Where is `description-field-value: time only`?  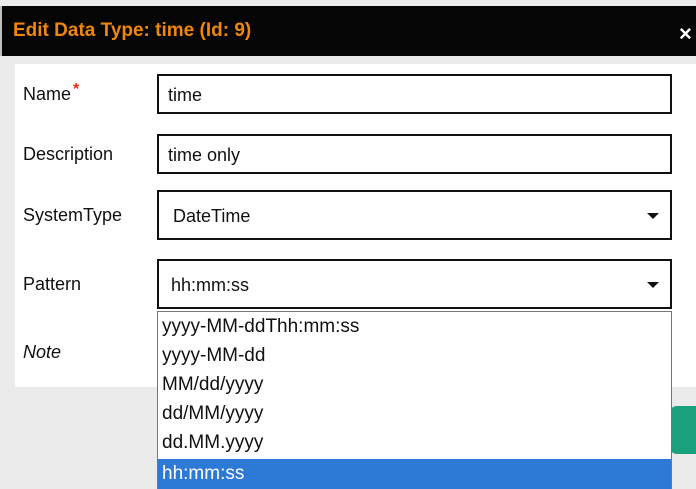 description-field-value: time only is located at coordinates (204, 155).